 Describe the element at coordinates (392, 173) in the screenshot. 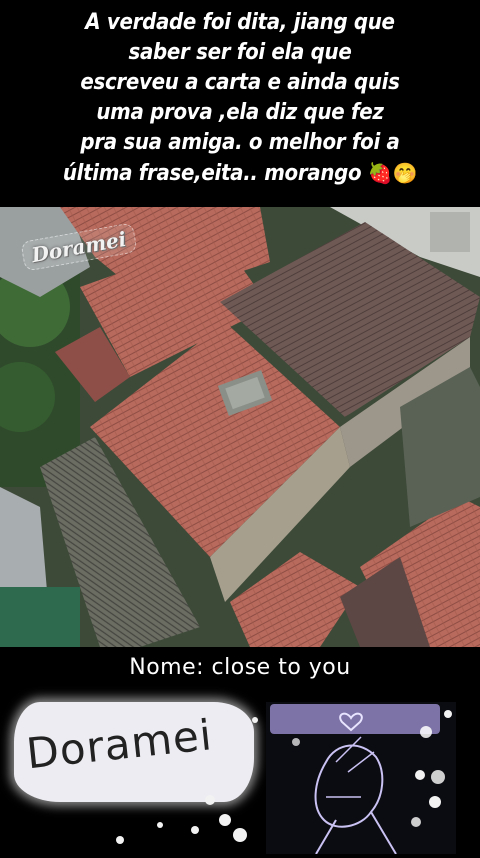

I see `strawberry-blush-emoji: 🍓🤭` at that location.